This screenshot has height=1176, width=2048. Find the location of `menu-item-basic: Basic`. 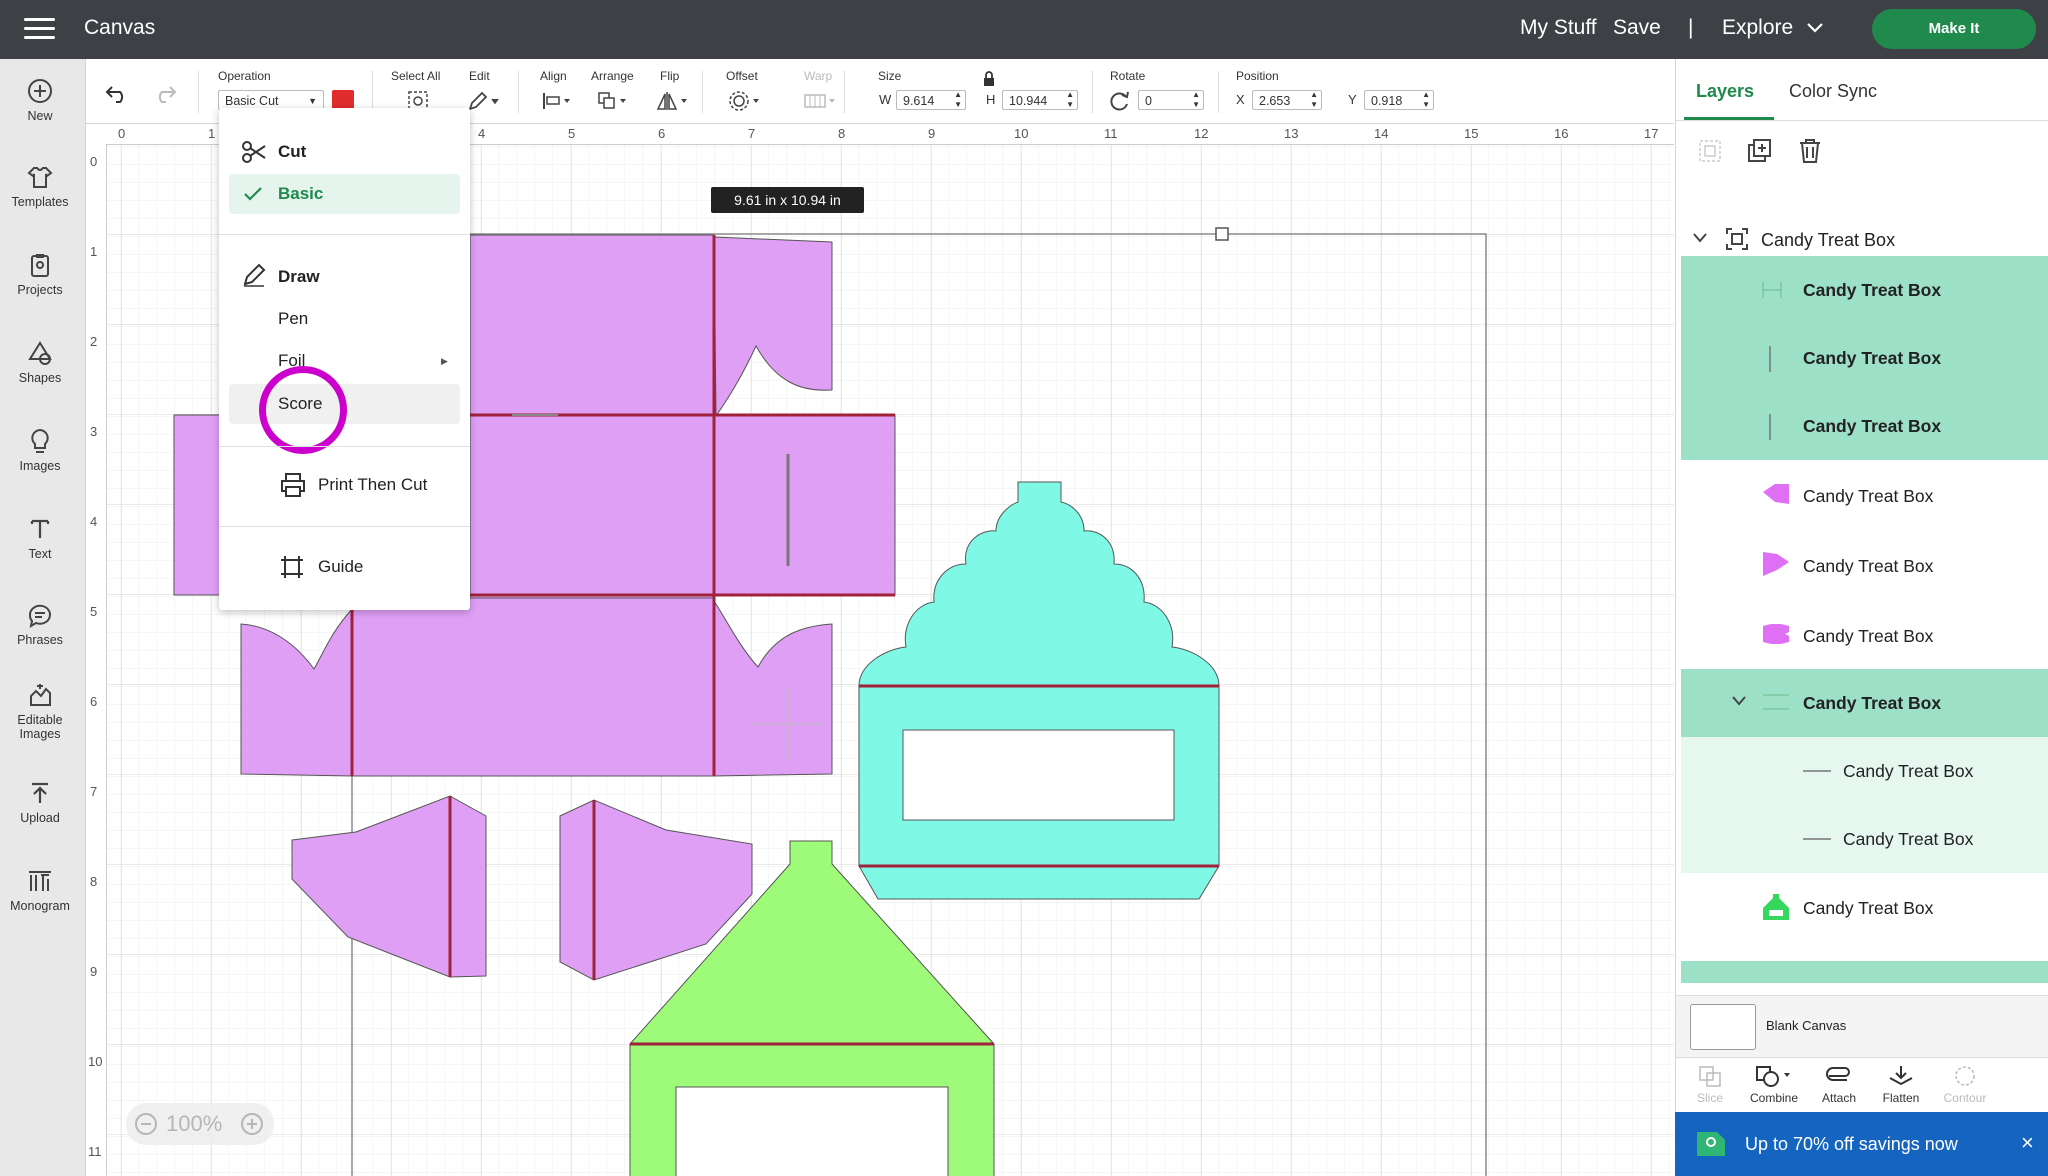

menu-item-basic: Basic is located at coordinates (344, 194).